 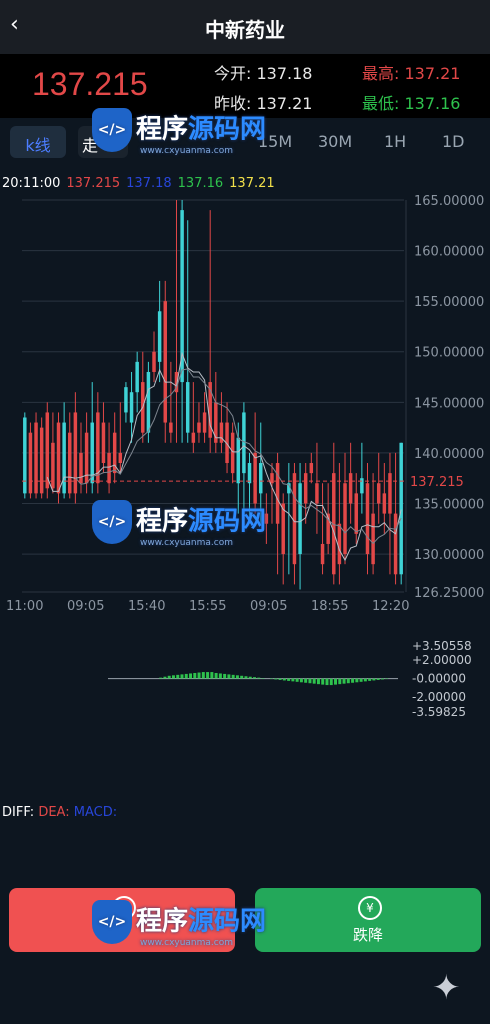 What do you see at coordinates (233, 73) in the screenshot?
I see `open-label: 今开:` at bounding box center [233, 73].